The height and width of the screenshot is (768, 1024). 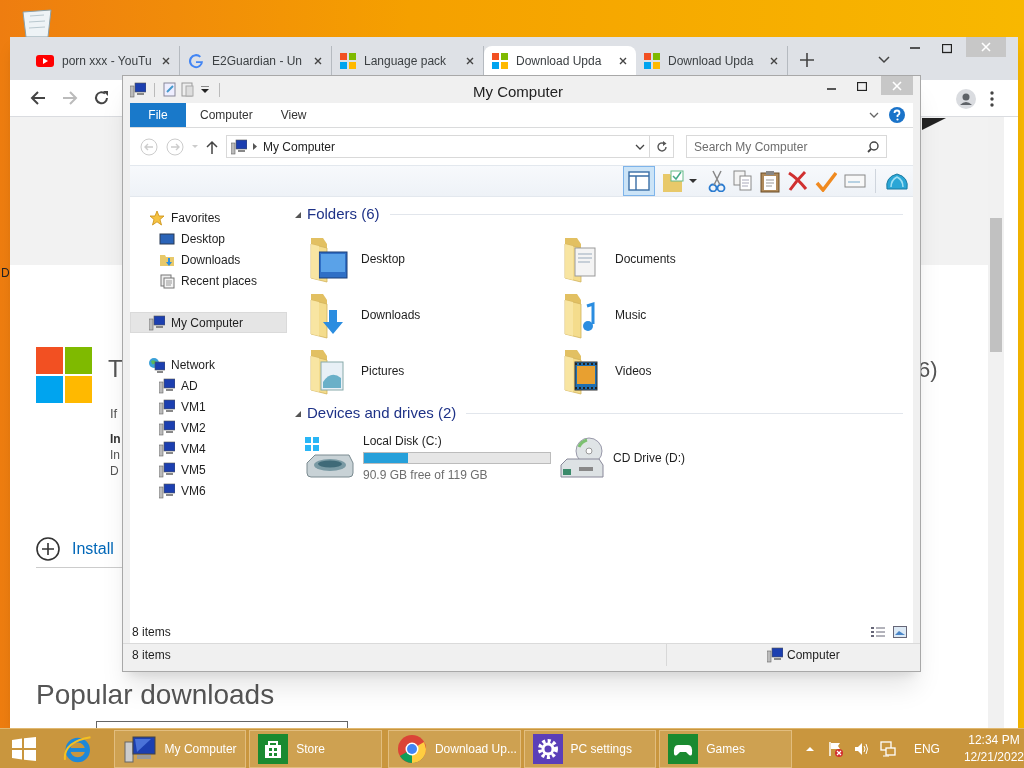 What do you see at coordinates (93, 549) in the screenshot?
I see `install-link: Install` at bounding box center [93, 549].